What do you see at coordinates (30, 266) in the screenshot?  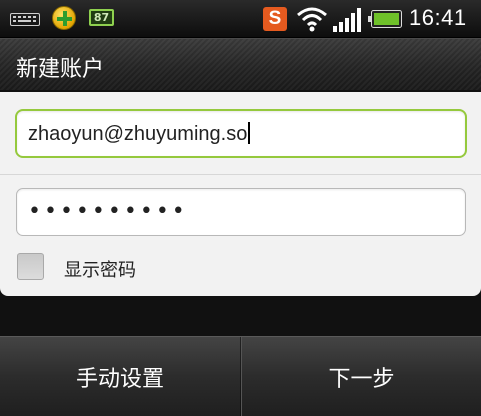 I see `show-password-checkbox` at bounding box center [30, 266].